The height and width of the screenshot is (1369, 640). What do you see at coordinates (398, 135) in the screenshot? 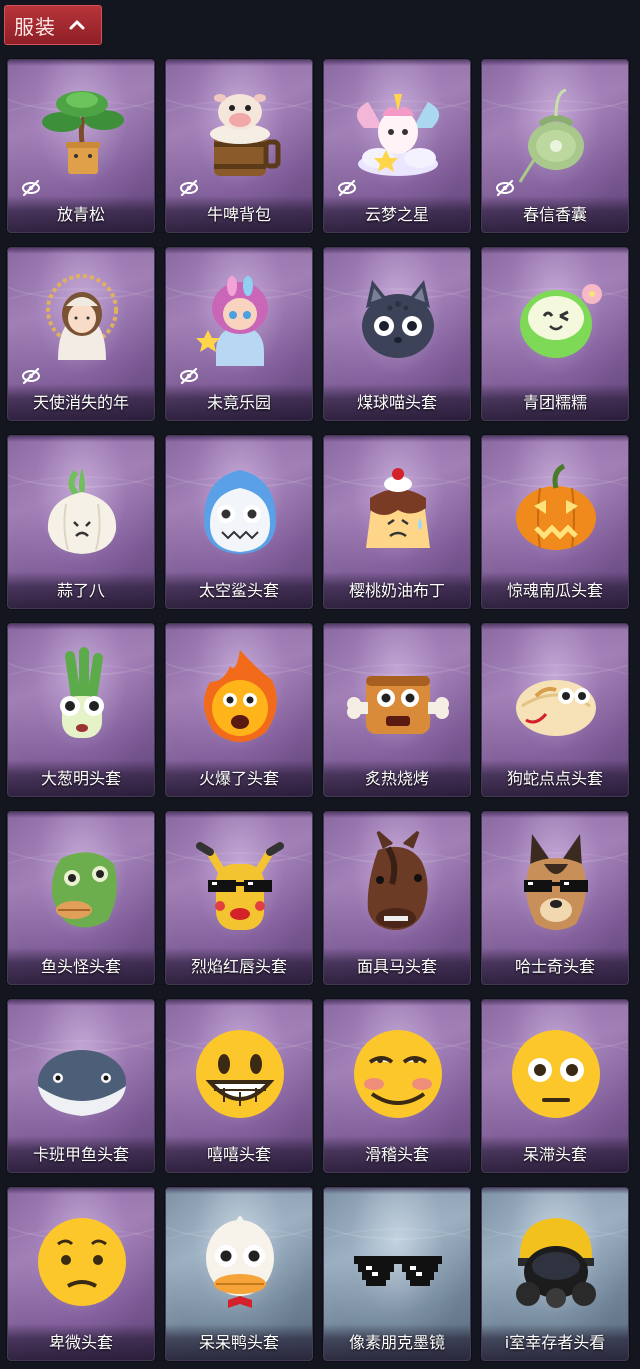
I see `unicorn-cloud-image` at bounding box center [398, 135].